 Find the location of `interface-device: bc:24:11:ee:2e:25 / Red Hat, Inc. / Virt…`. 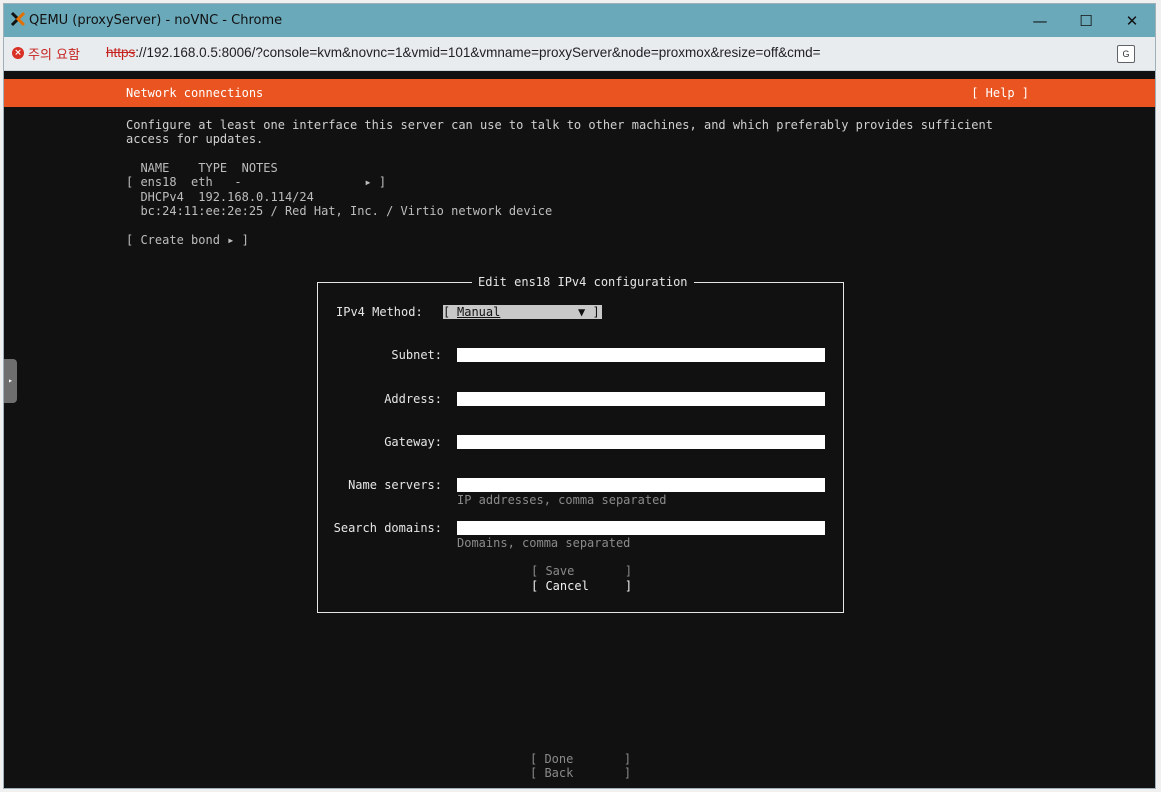

interface-device: bc:24:11:ee:2e:25 / Red Hat, Inc. / Virt… is located at coordinates (339, 211).